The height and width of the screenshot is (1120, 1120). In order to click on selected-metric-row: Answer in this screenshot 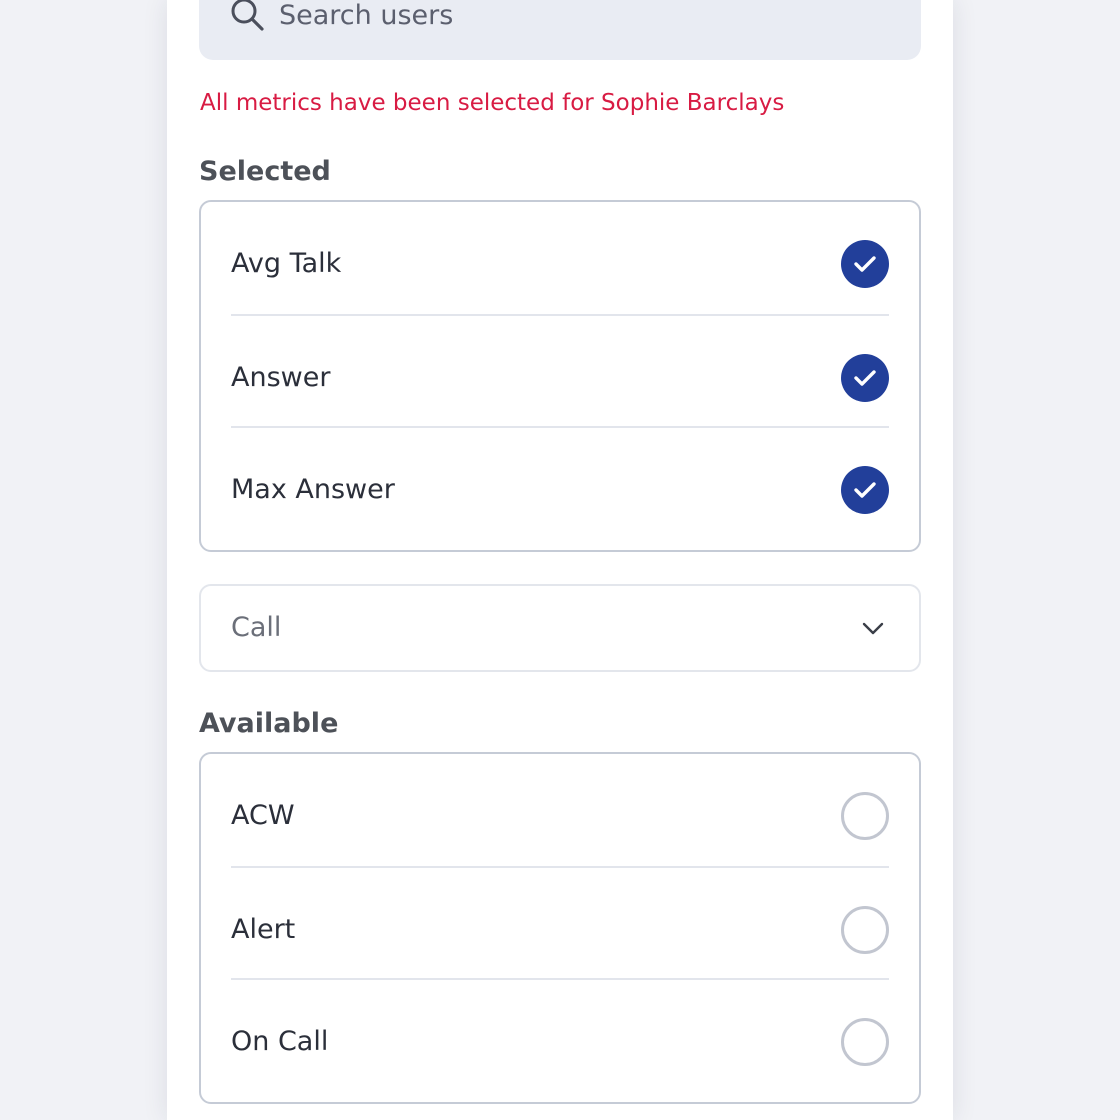, I will do `click(560, 370)`.